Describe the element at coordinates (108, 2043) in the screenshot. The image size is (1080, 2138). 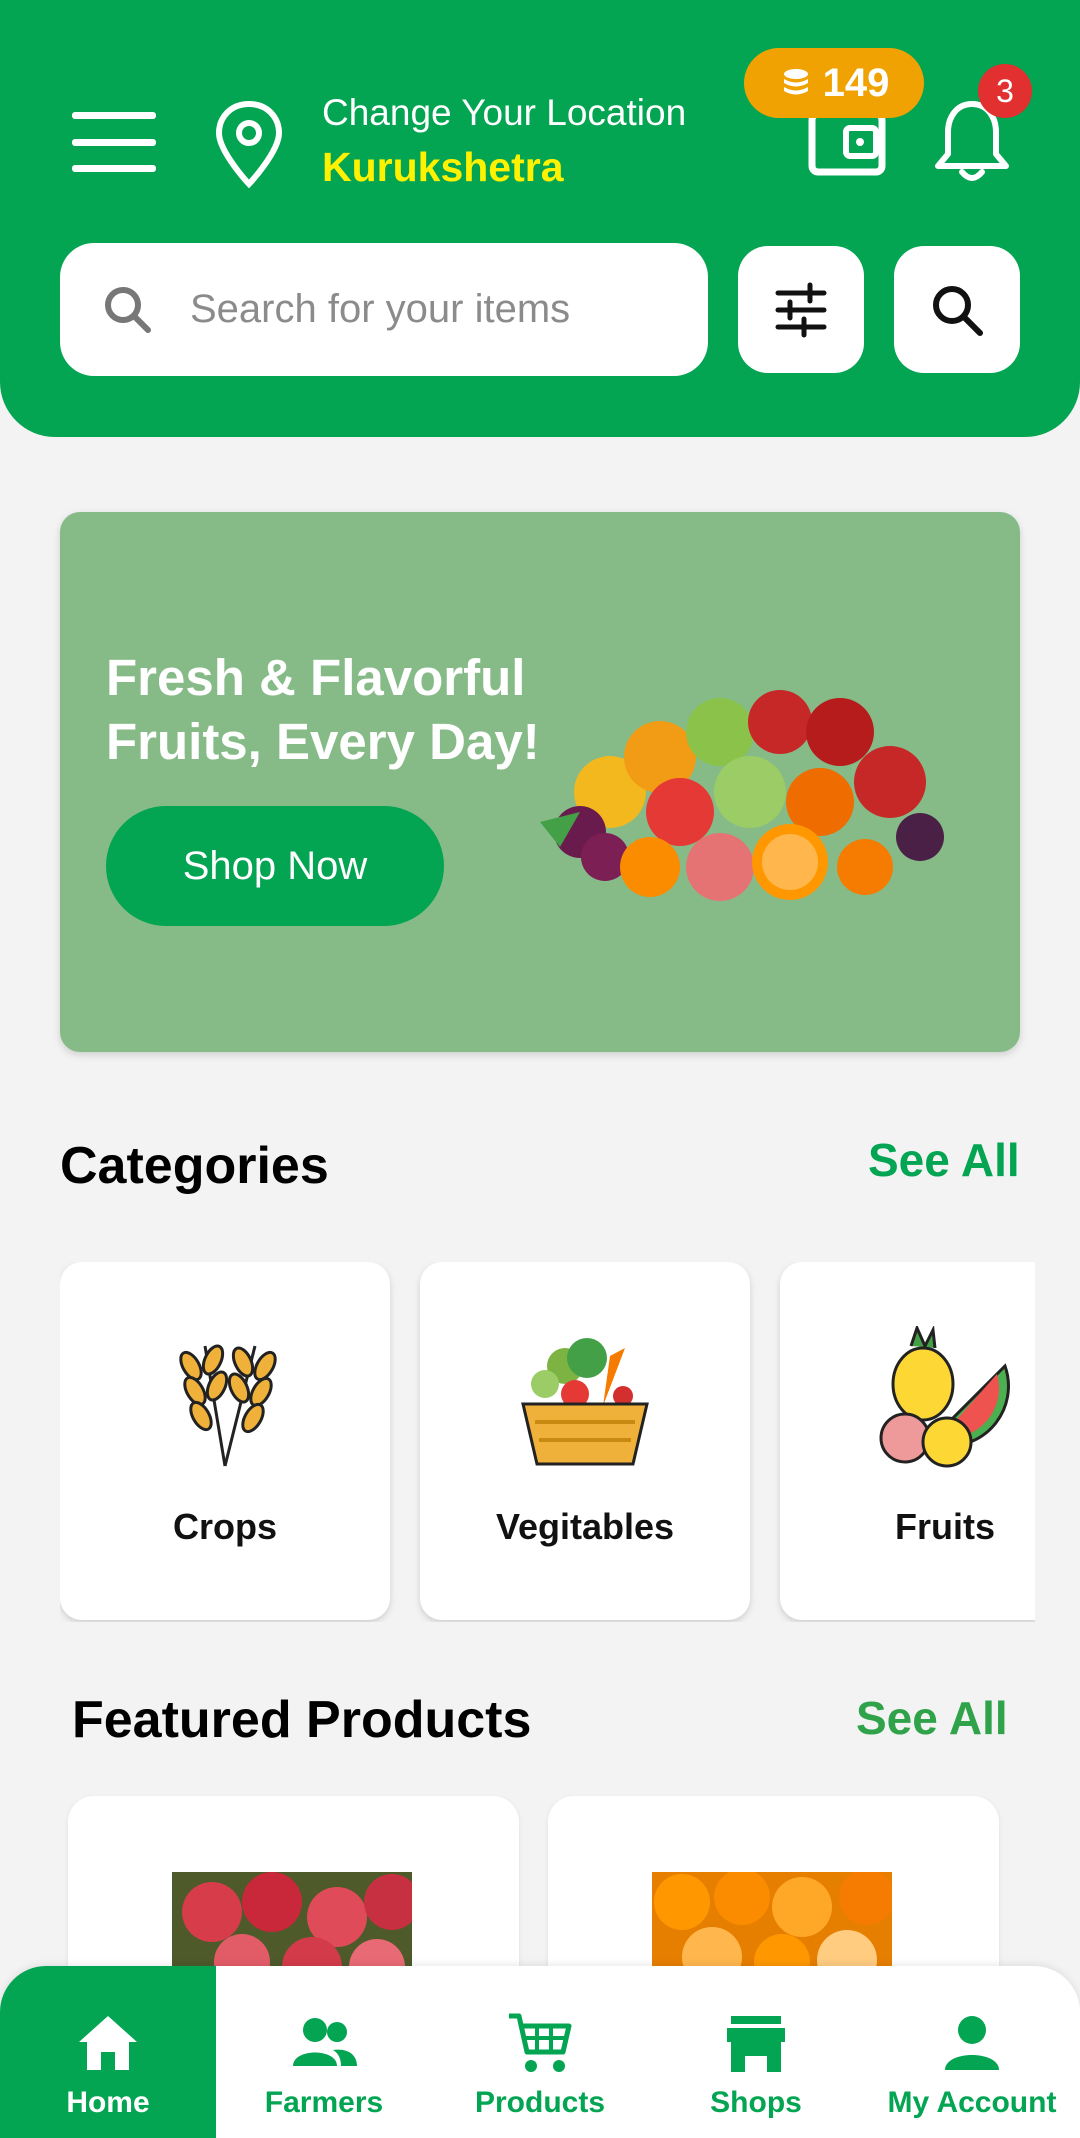
I see `home-icon` at that location.